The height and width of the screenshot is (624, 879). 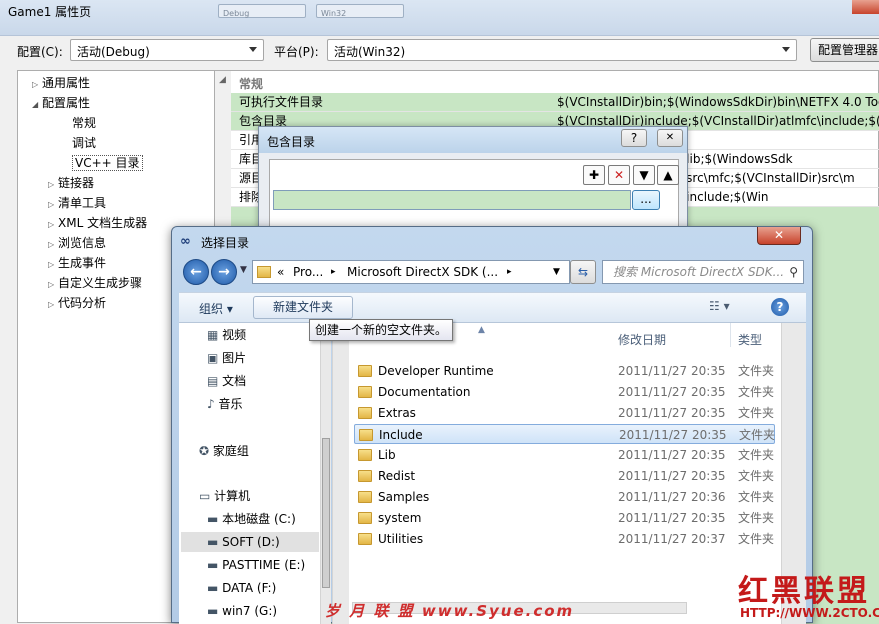 I want to click on move-up-icon: ▲, so click(x=668, y=175).